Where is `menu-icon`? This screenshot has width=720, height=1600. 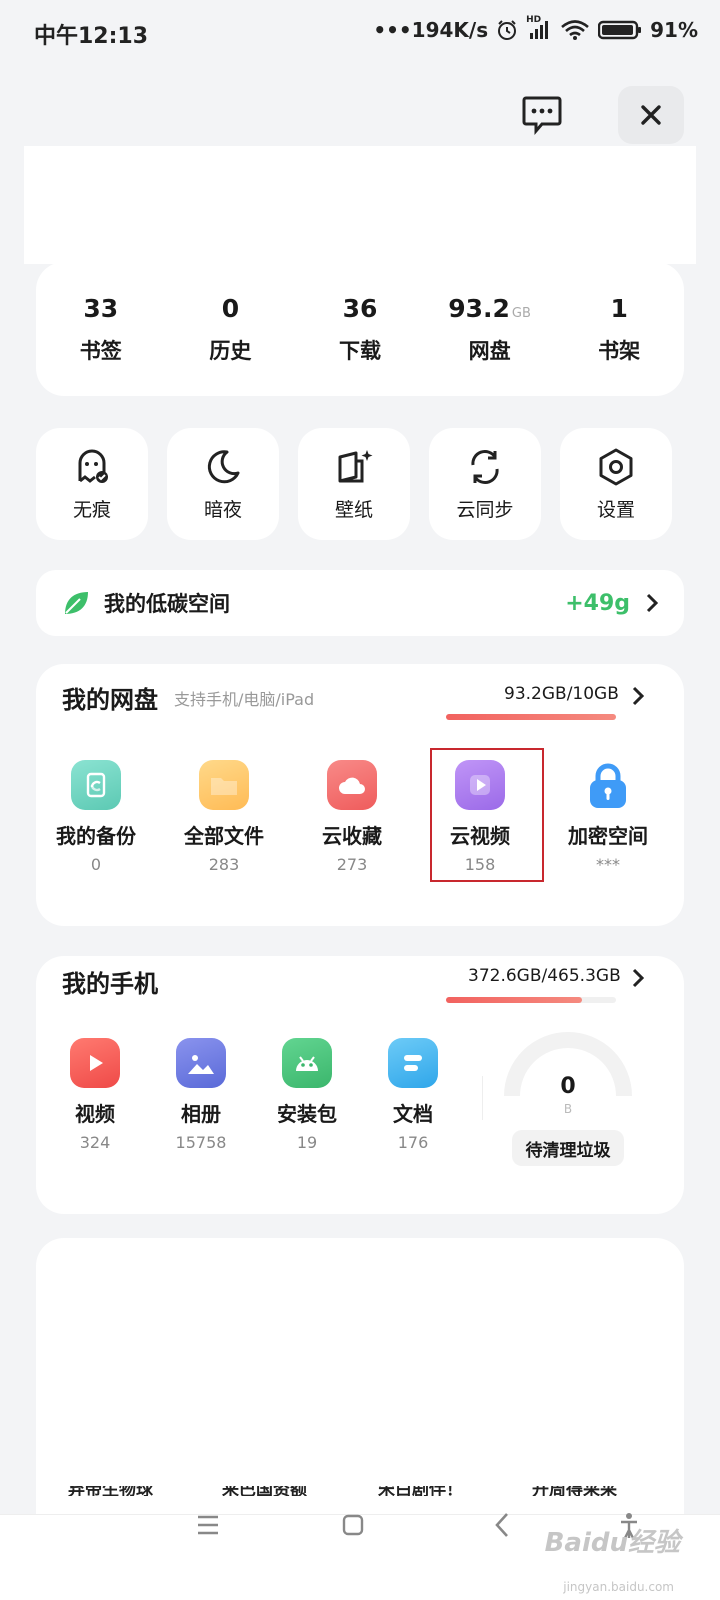 menu-icon is located at coordinates (208, 1525).